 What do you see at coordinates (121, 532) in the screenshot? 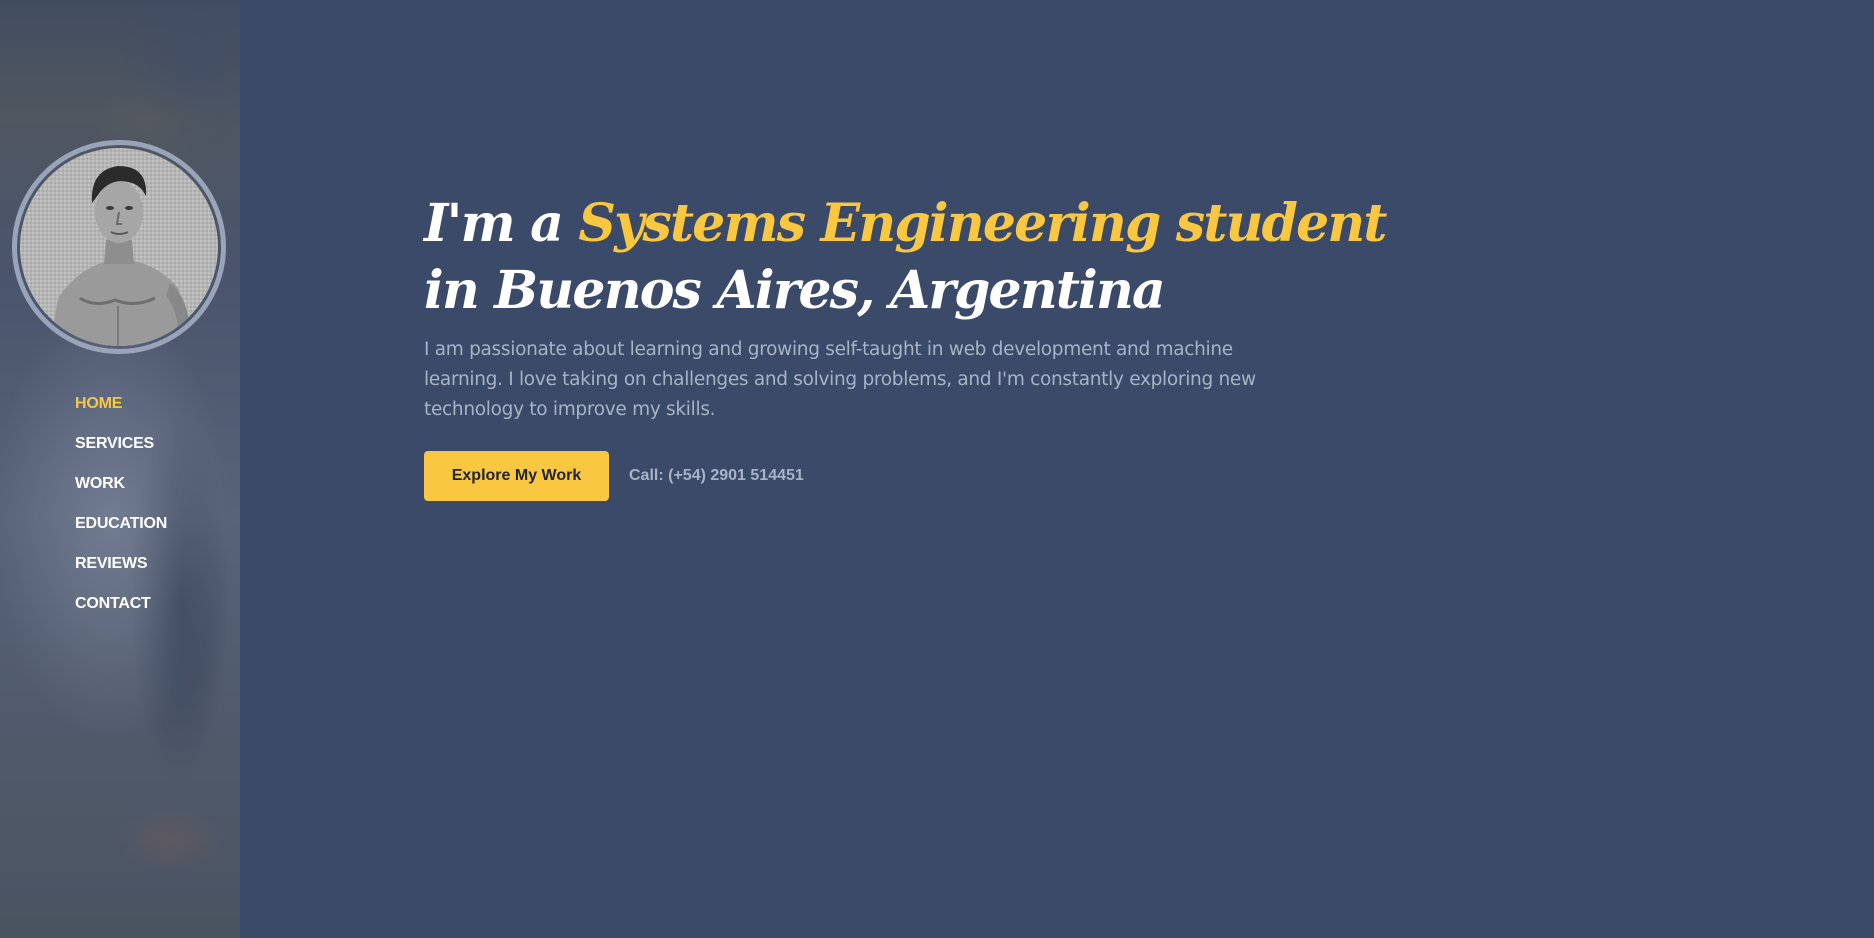
I see `nav-item-education: EDUCATION` at bounding box center [121, 532].